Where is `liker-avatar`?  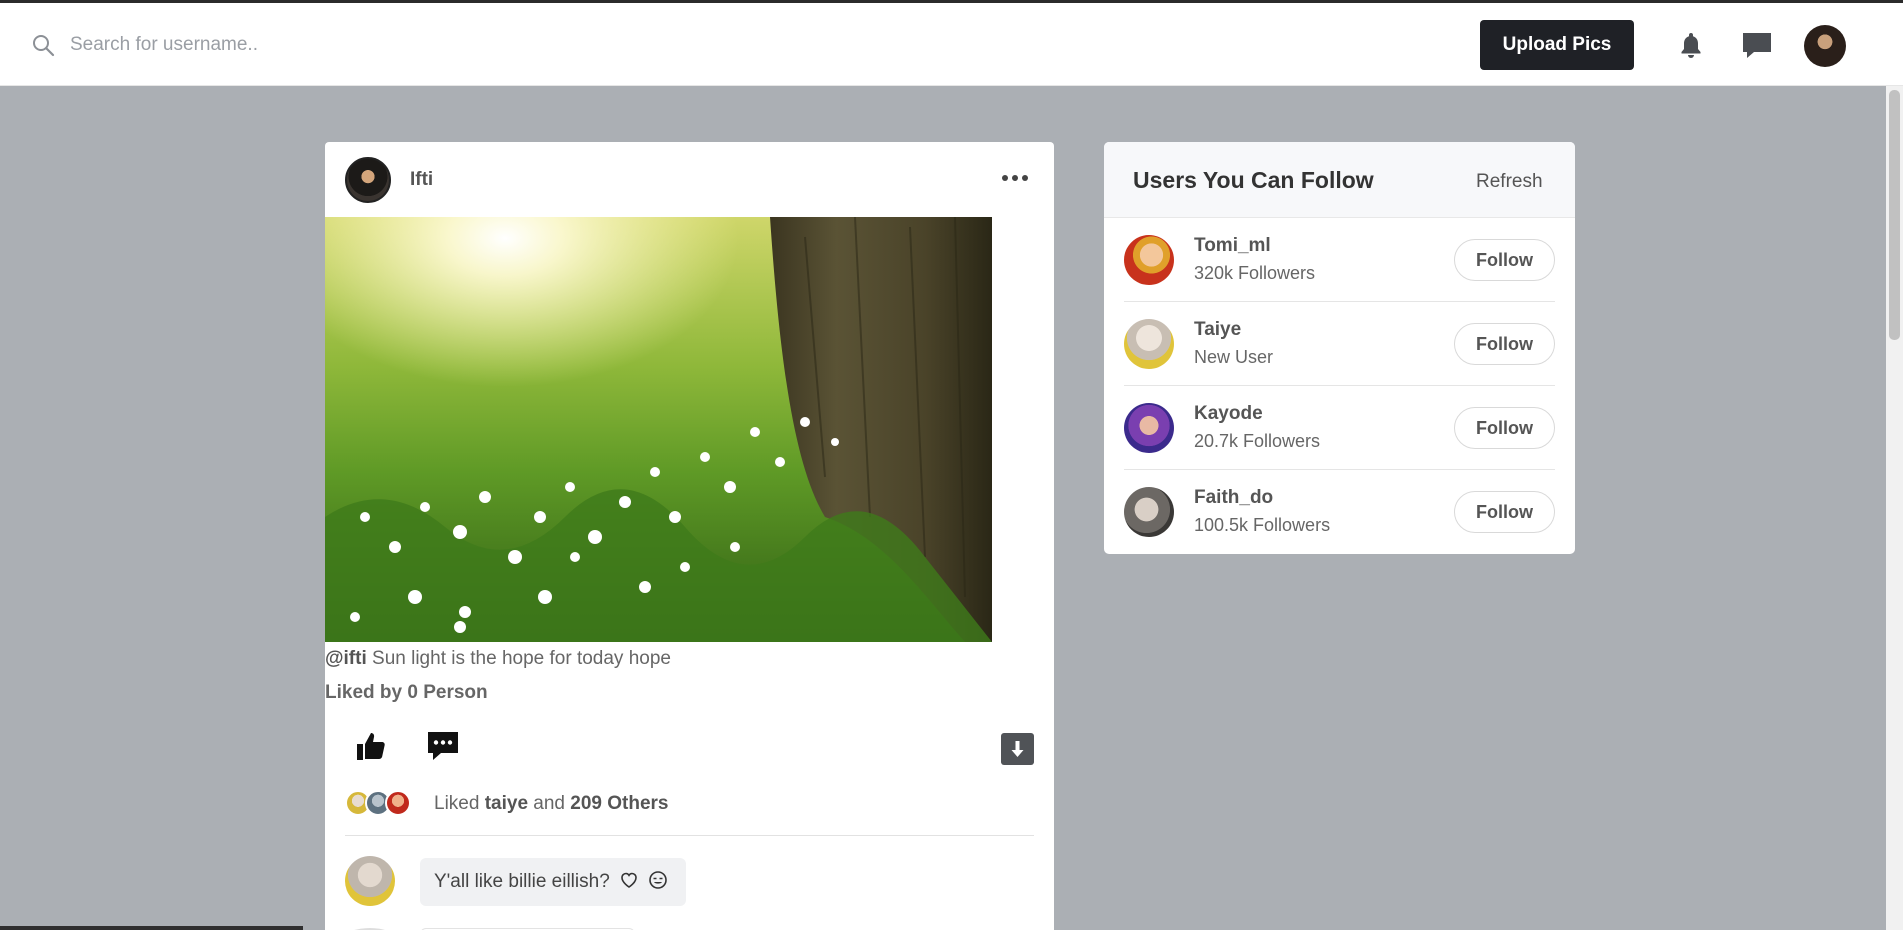
liker-avatar is located at coordinates (398, 803).